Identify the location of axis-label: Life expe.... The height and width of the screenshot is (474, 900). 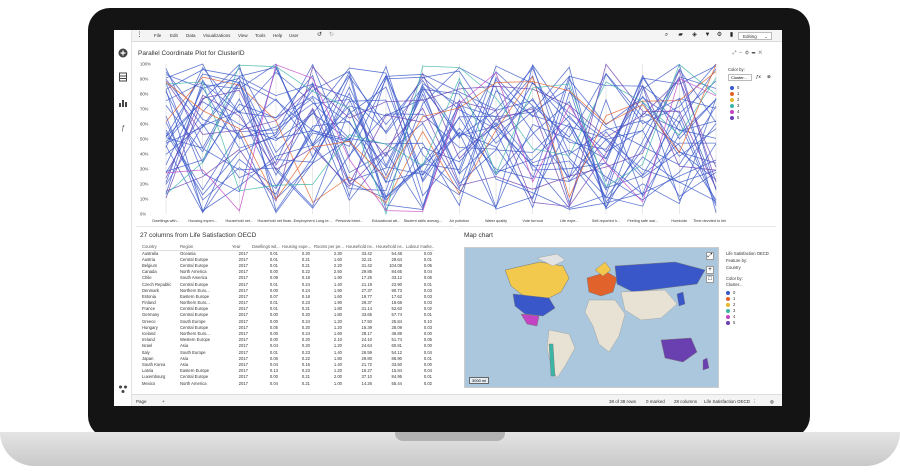
(569, 221).